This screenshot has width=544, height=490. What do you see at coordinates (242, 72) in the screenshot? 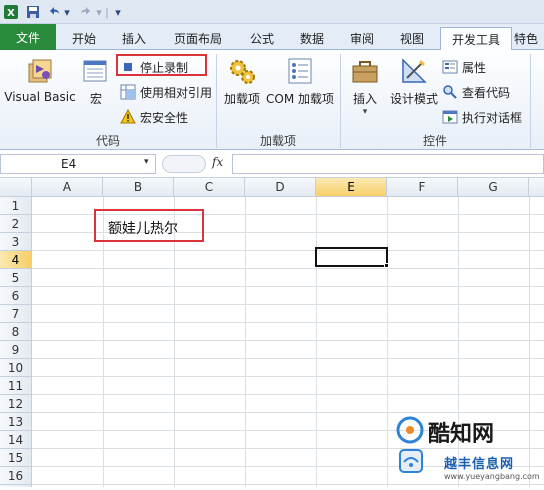
I see `gear-icon` at bounding box center [242, 72].